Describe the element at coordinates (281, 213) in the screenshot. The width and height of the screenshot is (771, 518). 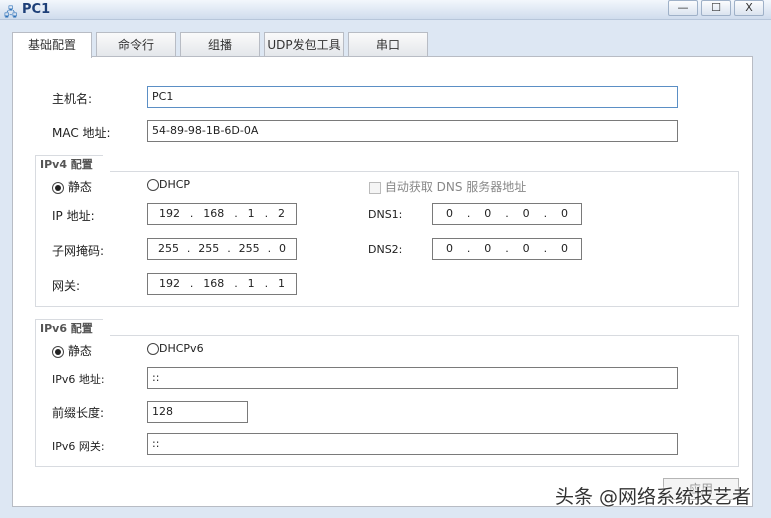
I see `octet: 2` at that location.